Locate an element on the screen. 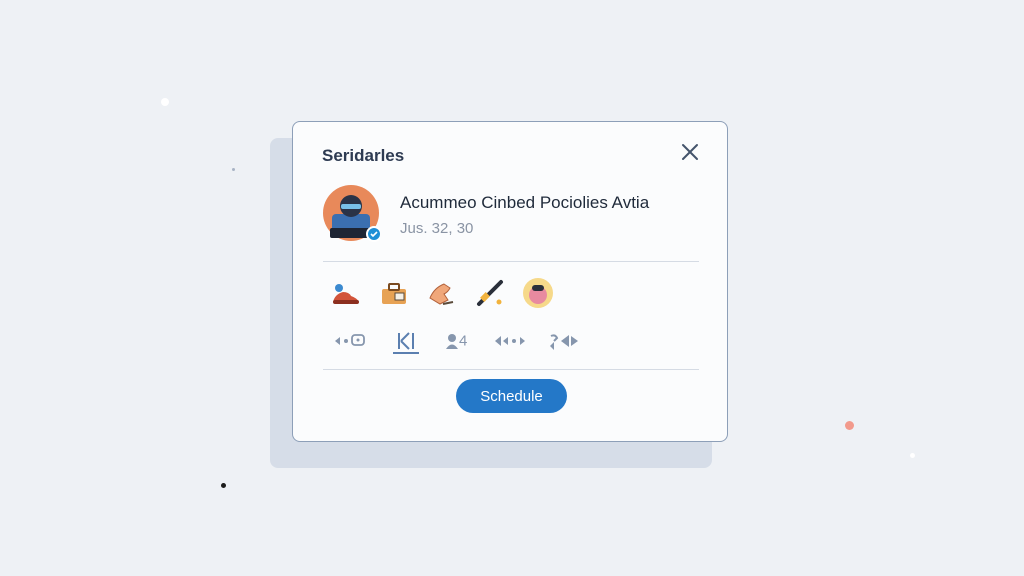 The image size is (1024, 576). arrow-chat-icon is located at coordinates (351, 341).